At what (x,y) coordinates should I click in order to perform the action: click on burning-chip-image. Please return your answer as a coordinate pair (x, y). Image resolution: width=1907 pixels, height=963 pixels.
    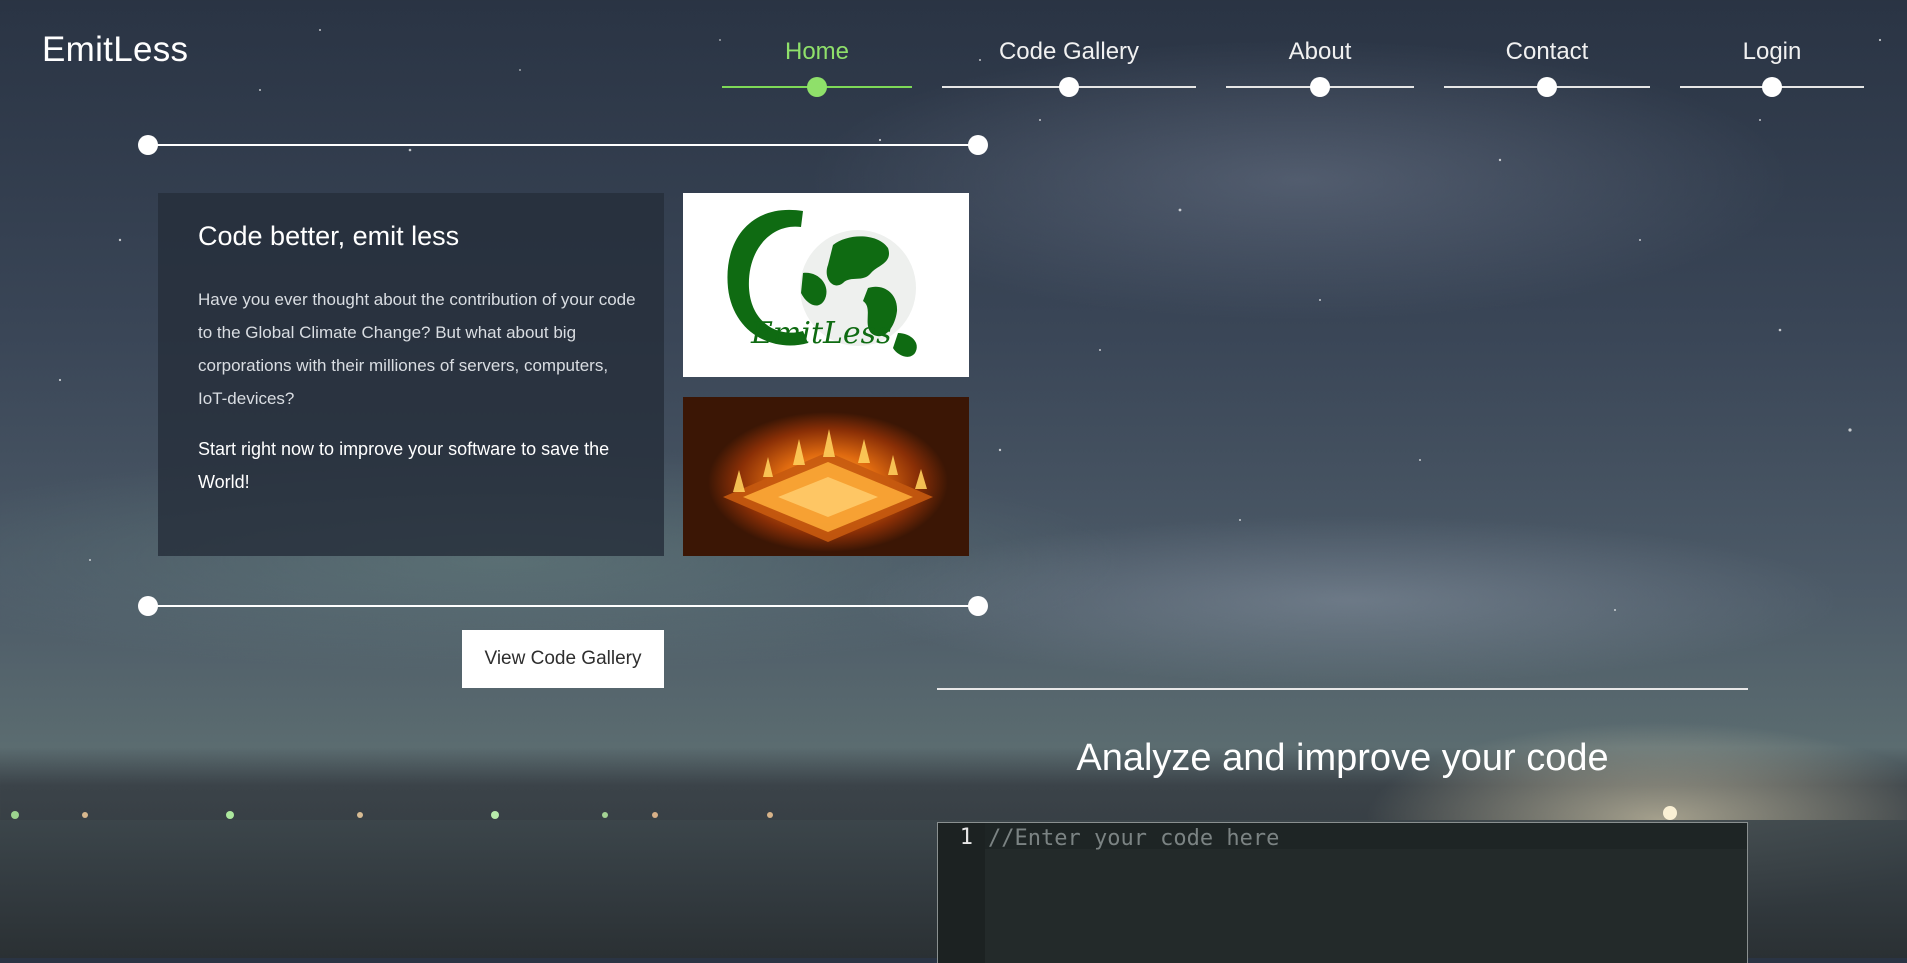
    Looking at the image, I should click on (826, 476).